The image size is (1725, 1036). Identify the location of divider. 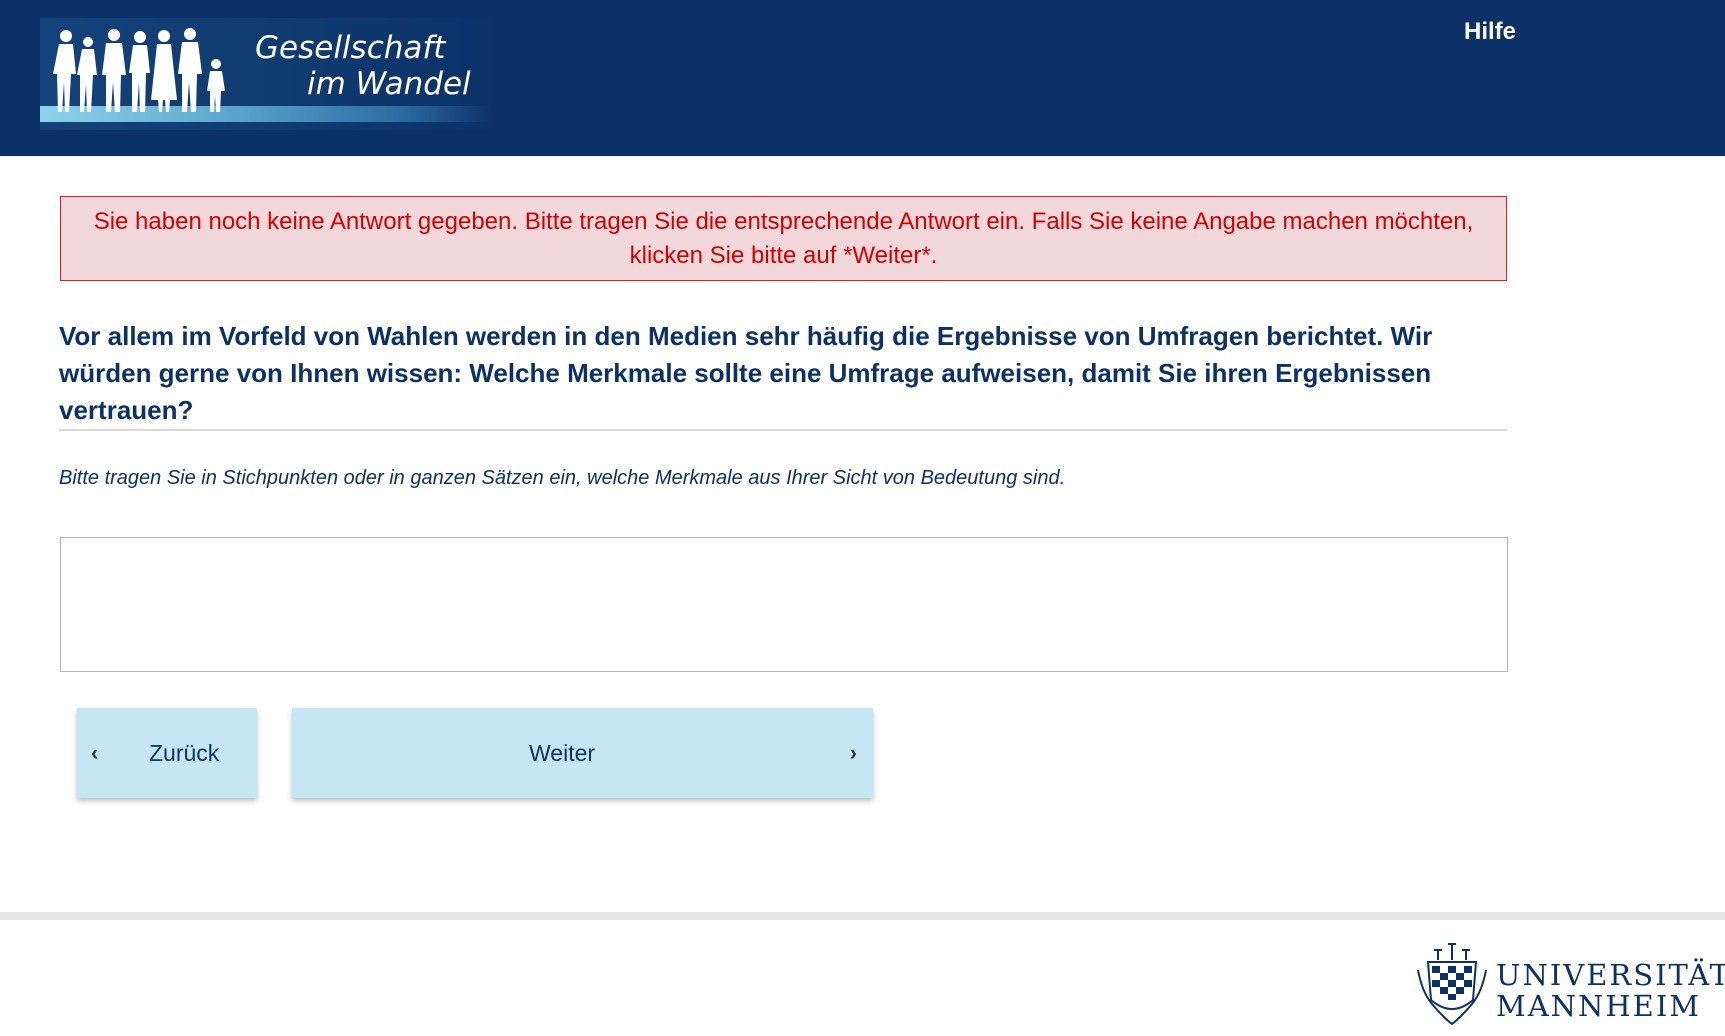
(783, 430).